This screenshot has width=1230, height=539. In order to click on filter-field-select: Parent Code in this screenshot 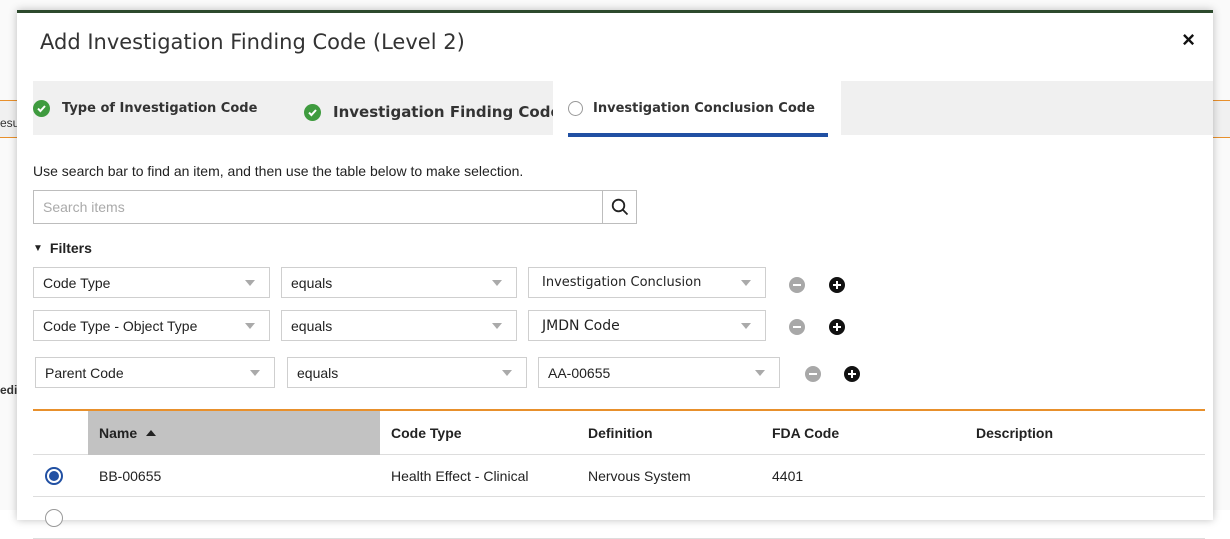, I will do `click(155, 372)`.